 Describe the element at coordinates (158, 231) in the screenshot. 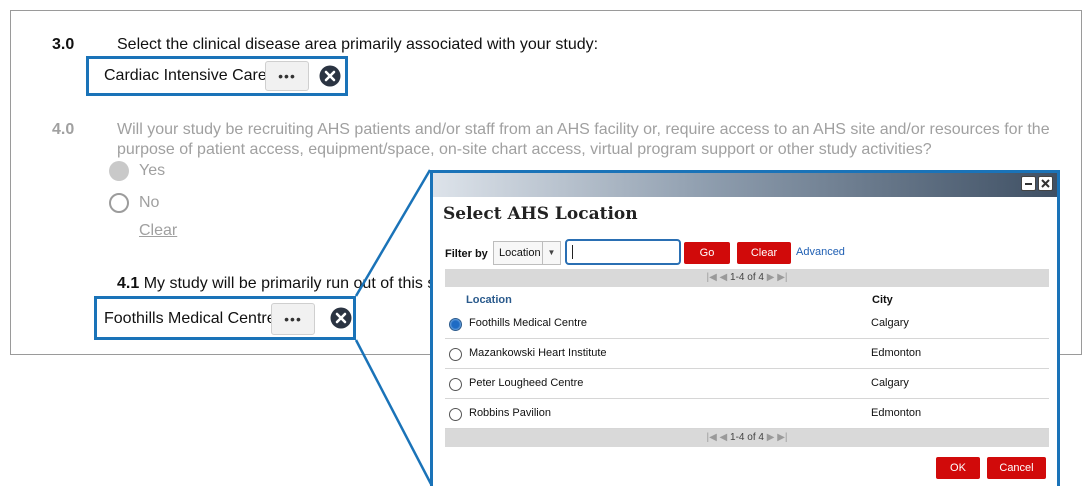

I see `clear-selection-link: Clear` at that location.